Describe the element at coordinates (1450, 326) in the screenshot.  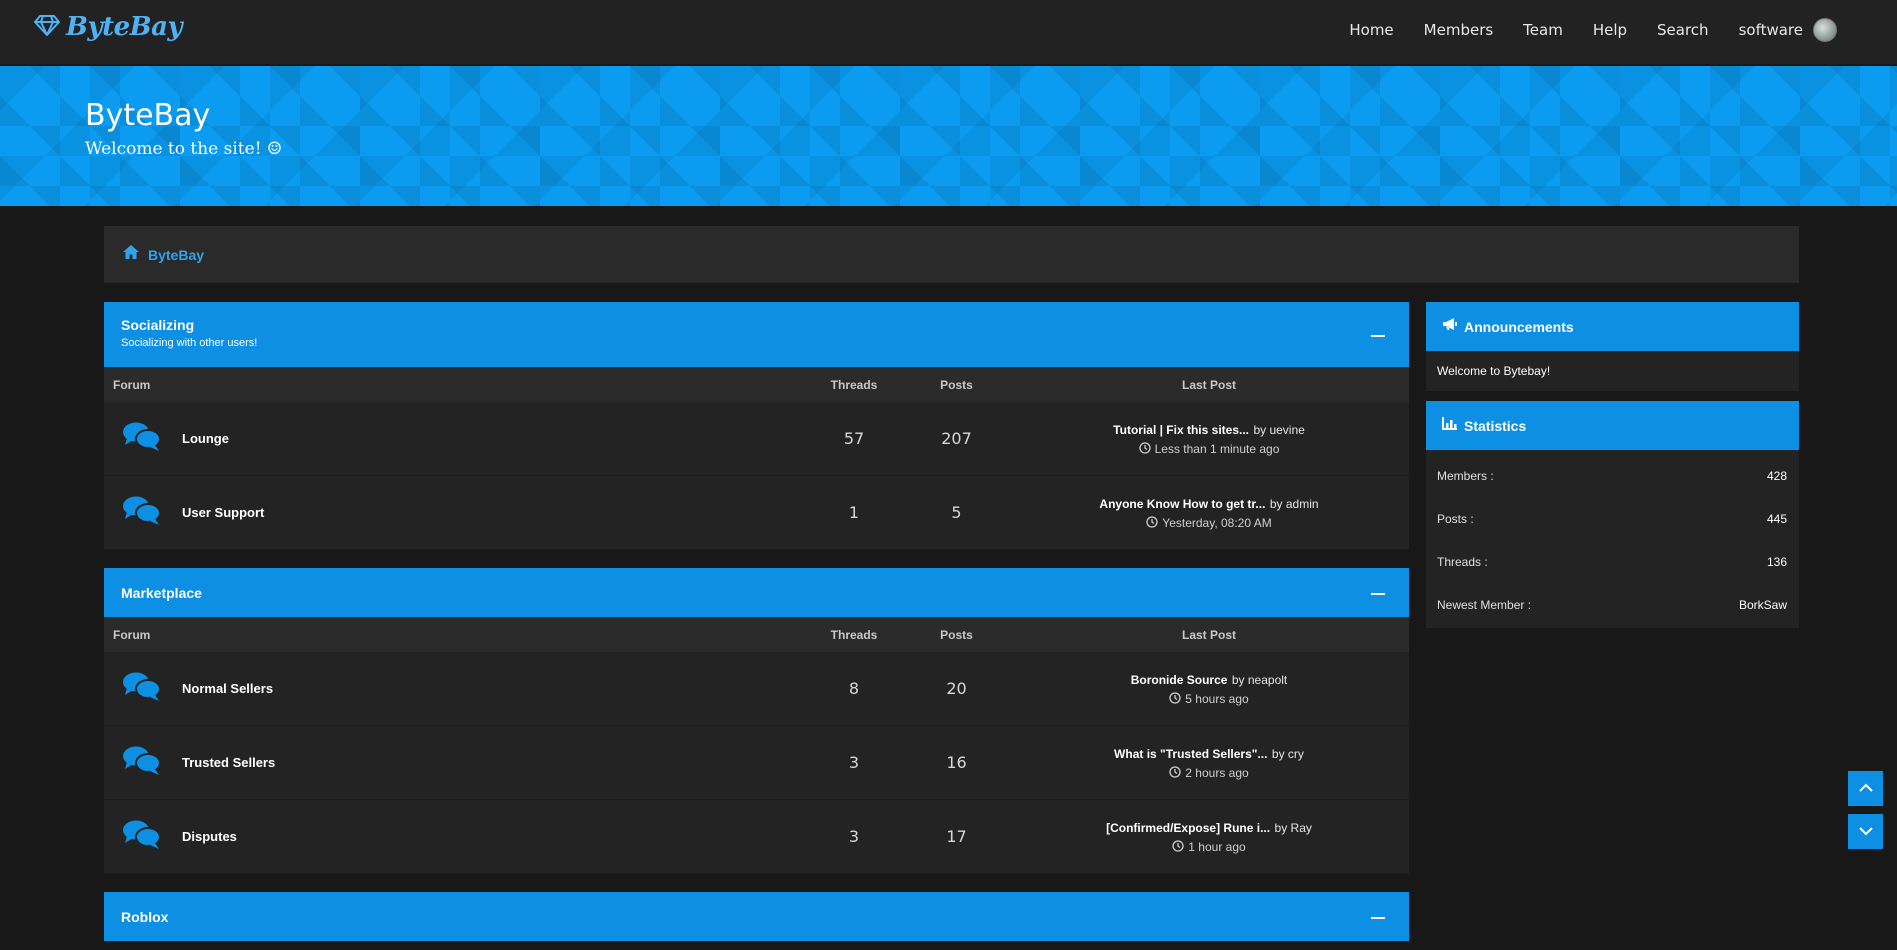
I see `megaphone-icon` at that location.